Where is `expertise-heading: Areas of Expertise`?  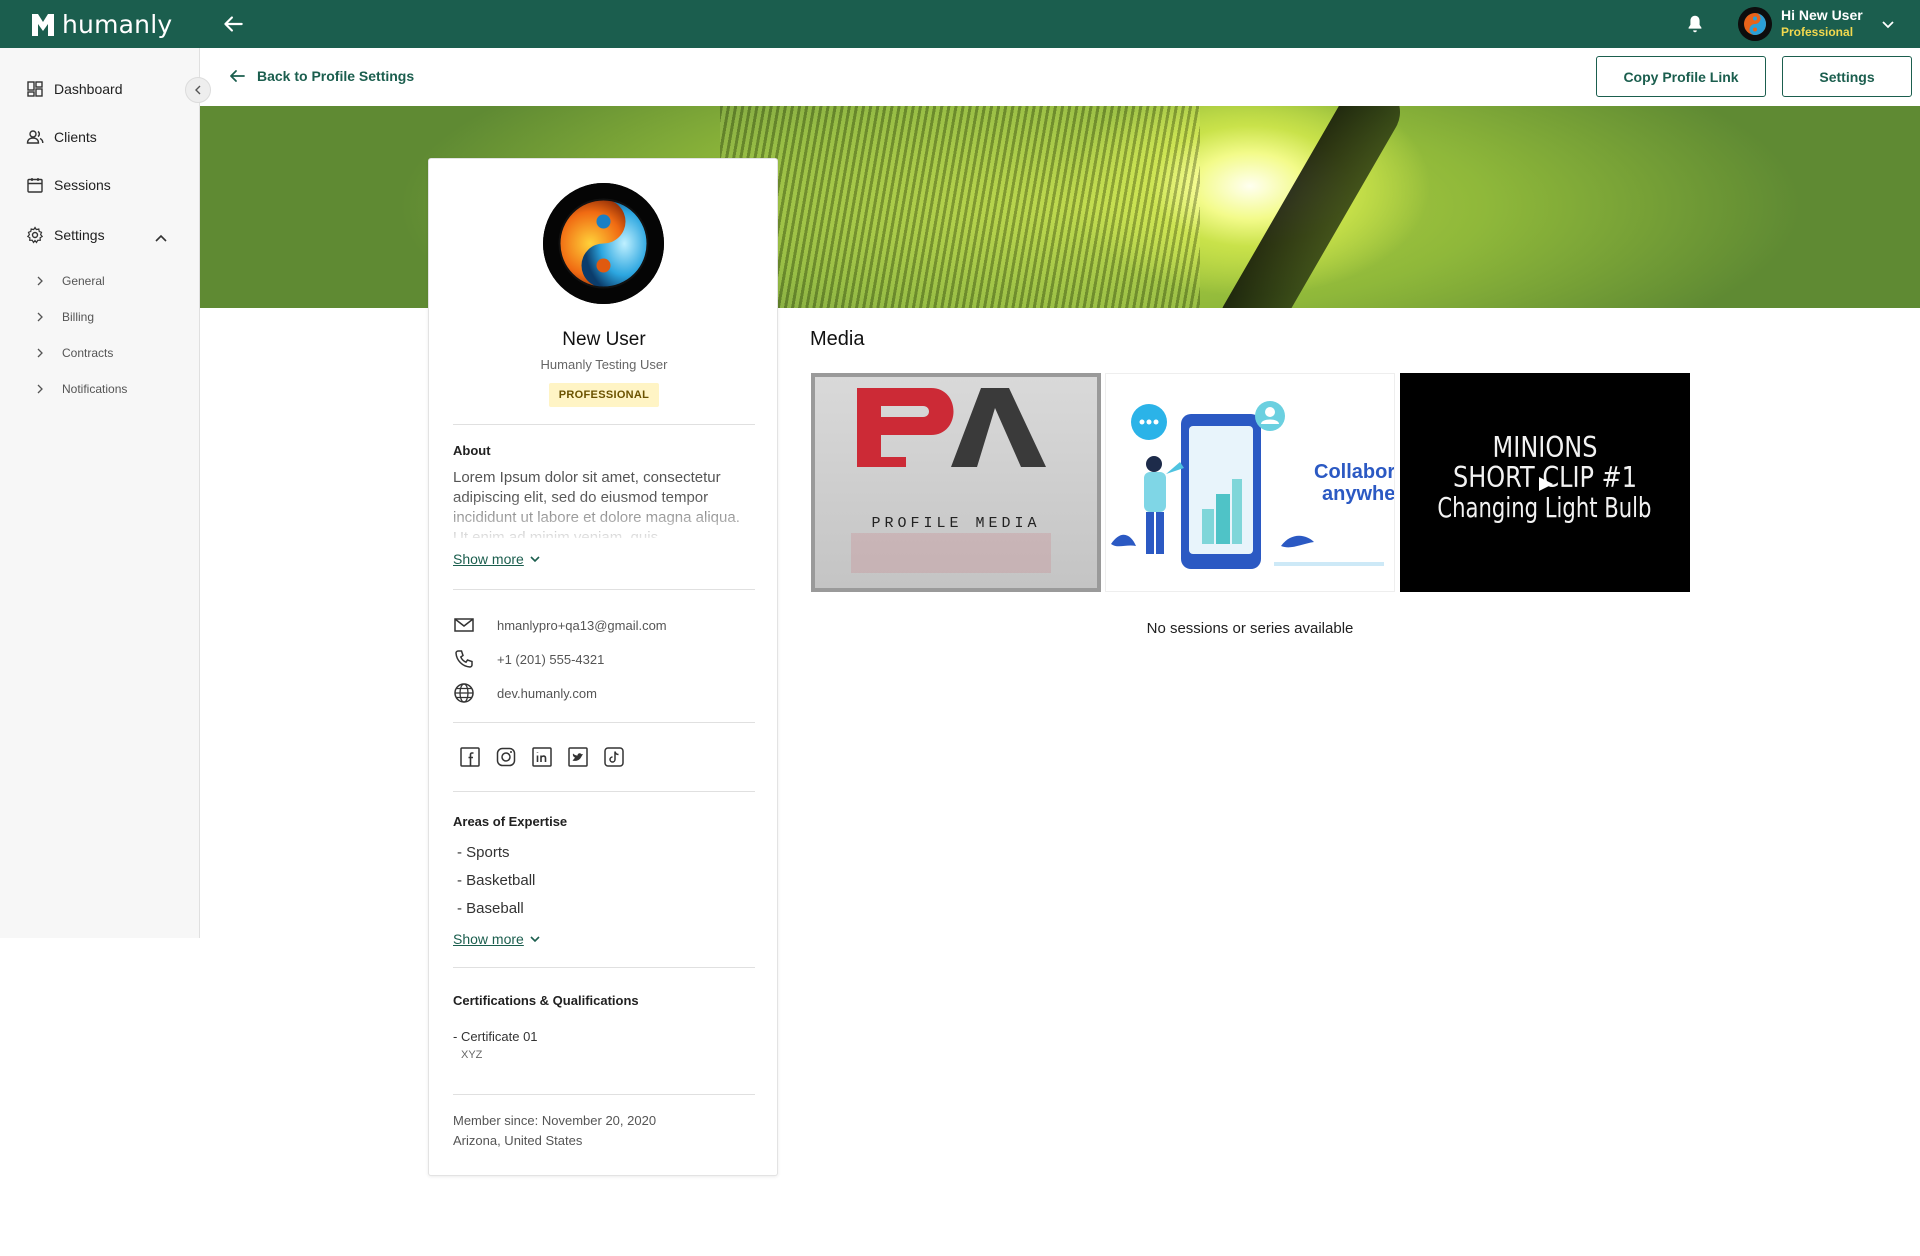 expertise-heading: Areas of Expertise is located at coordinates (510, 821).